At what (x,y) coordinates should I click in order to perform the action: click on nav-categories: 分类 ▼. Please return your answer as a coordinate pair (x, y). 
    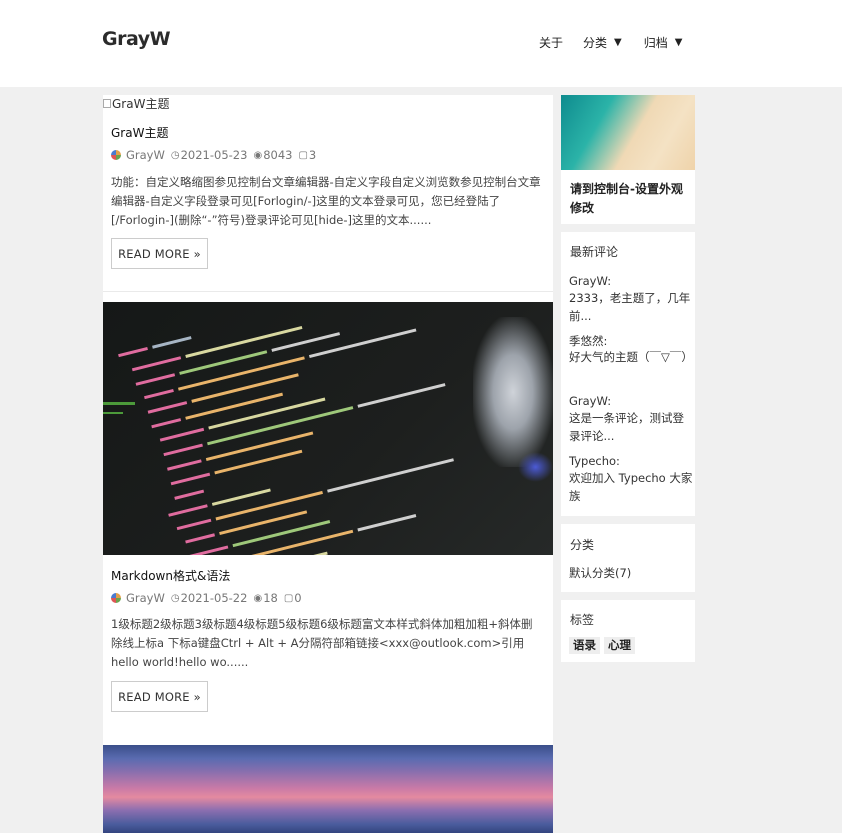
    Looking at the image, I should click on (602, 42).